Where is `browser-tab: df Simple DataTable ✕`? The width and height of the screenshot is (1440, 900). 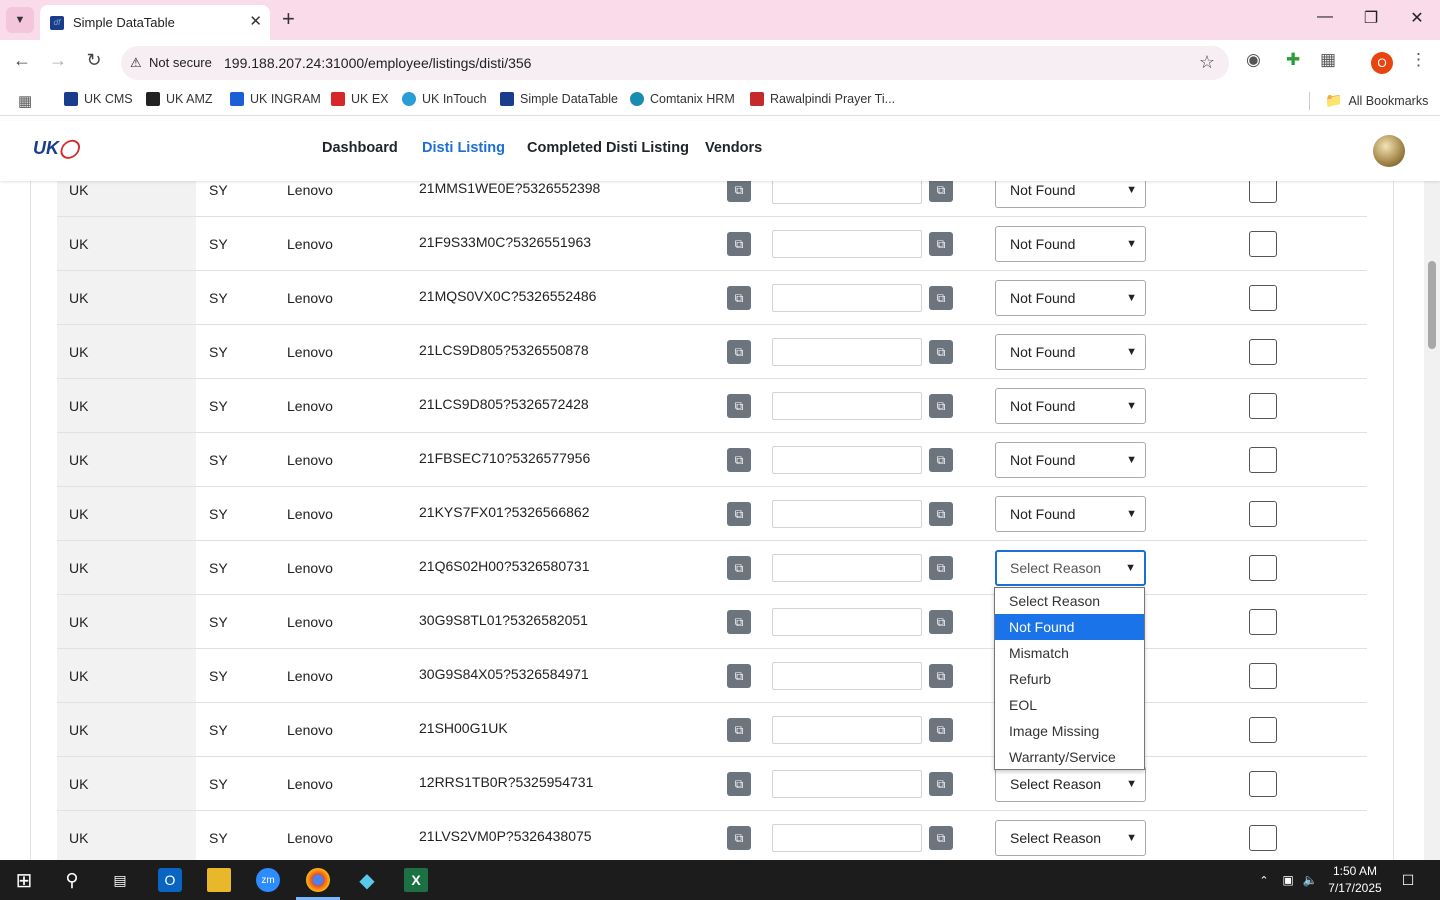 browser-tab: df Simple DataTable ✕ is located at coordinates (155, 22).